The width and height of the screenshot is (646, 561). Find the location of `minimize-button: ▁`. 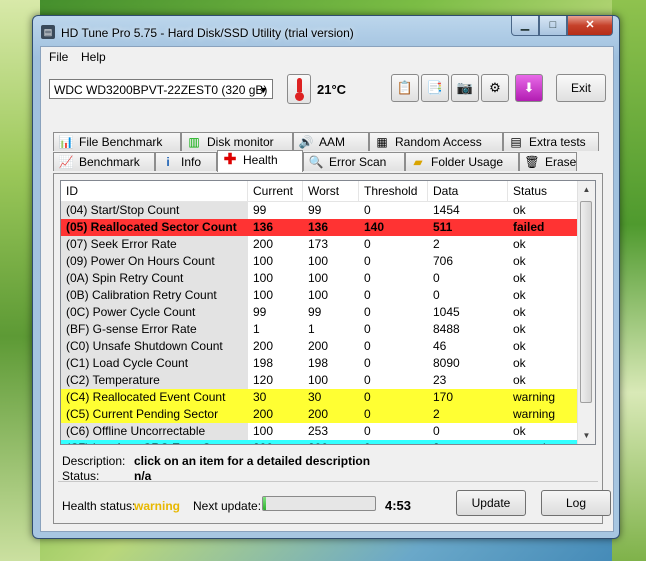

minimize-button: ▁ is located at coordinates (525, 26).